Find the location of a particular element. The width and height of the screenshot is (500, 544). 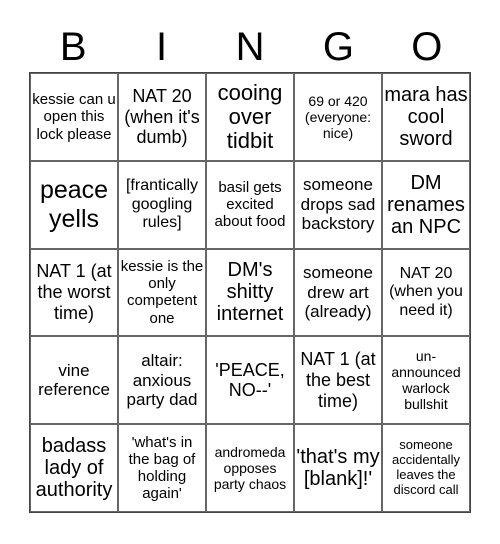

bingo-cell: NAT 20 (when it's dumb) is located at coordinates (162, 117).